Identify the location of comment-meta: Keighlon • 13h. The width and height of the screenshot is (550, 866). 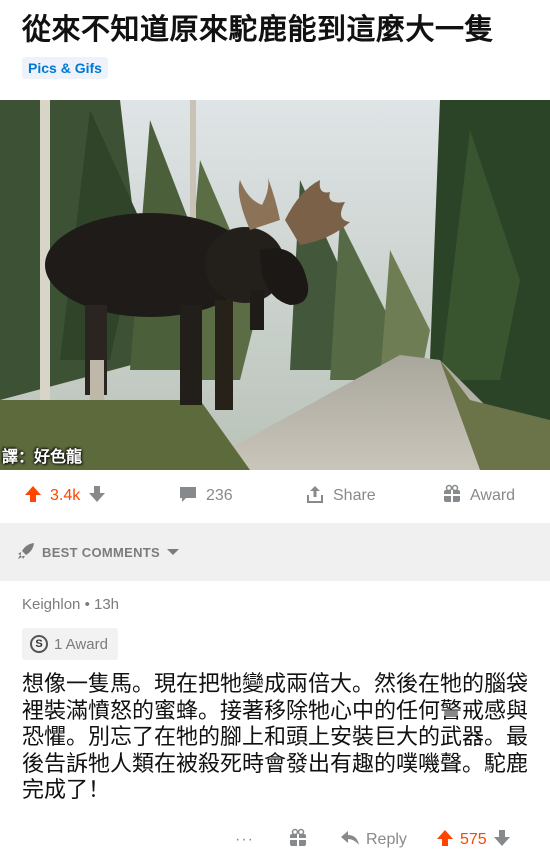
(70, 604).